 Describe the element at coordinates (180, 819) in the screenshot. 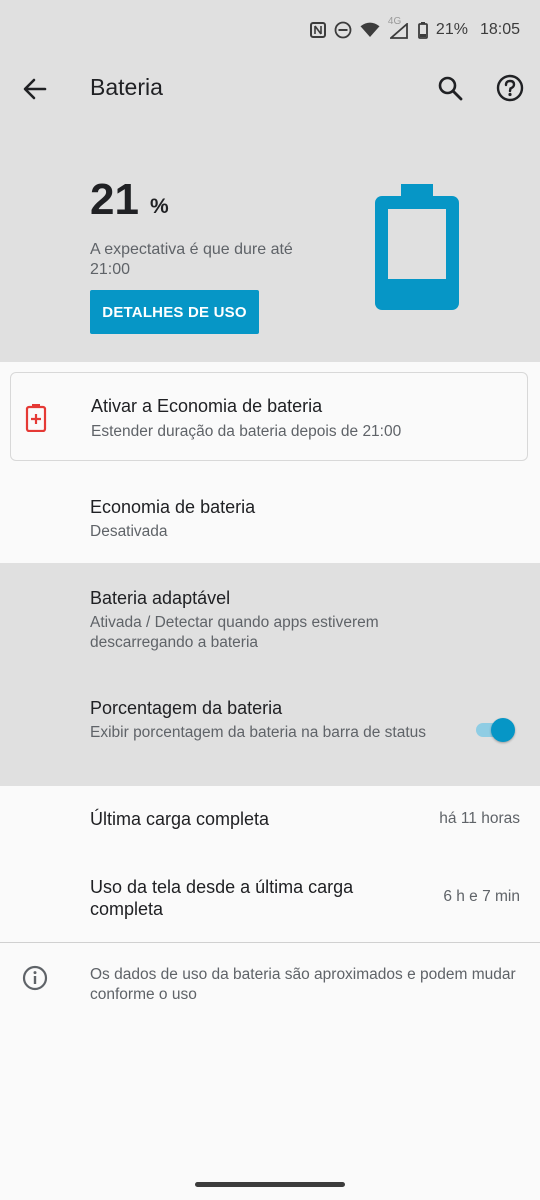

I see `last-full-charge-label: Última carga completa` at that location.